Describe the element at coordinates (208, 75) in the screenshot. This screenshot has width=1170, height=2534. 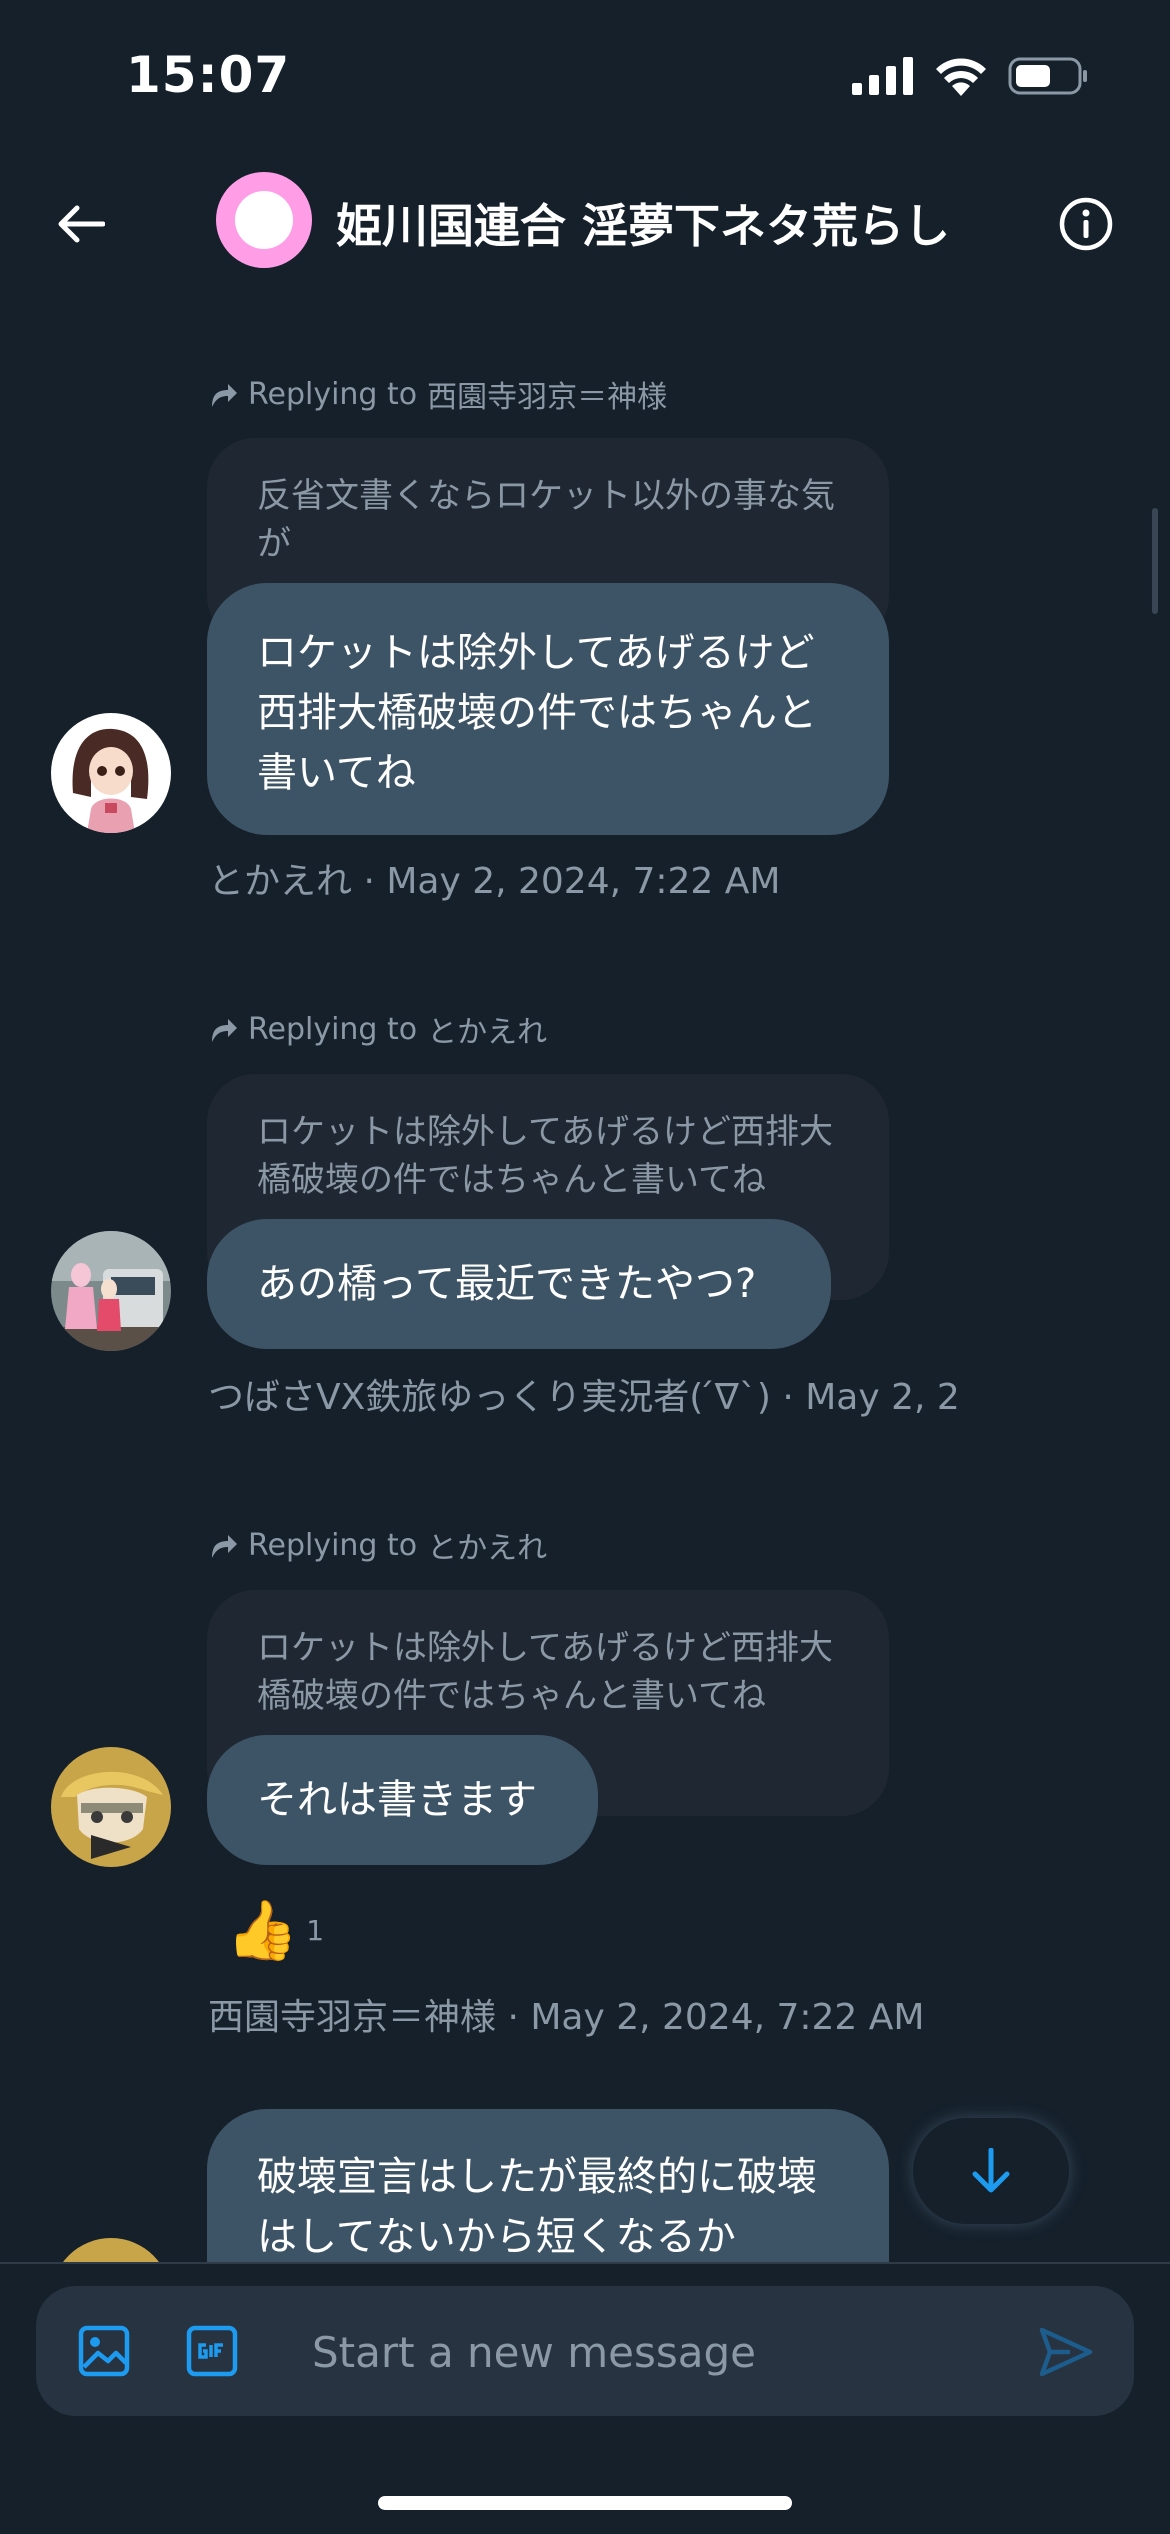
I see `status-time: 15:07` at that location.